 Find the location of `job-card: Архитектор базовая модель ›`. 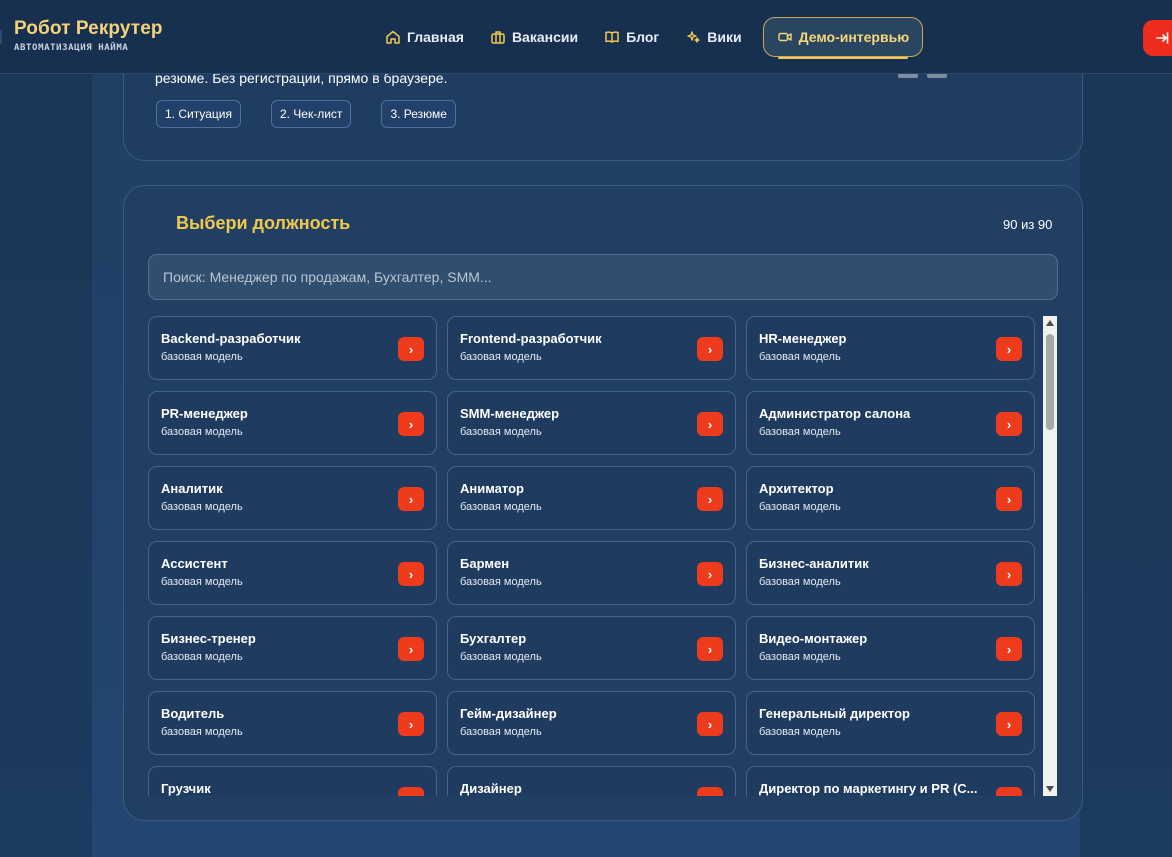

job-card: Архитектор базовая модель › is located at coordinates (890, 498).